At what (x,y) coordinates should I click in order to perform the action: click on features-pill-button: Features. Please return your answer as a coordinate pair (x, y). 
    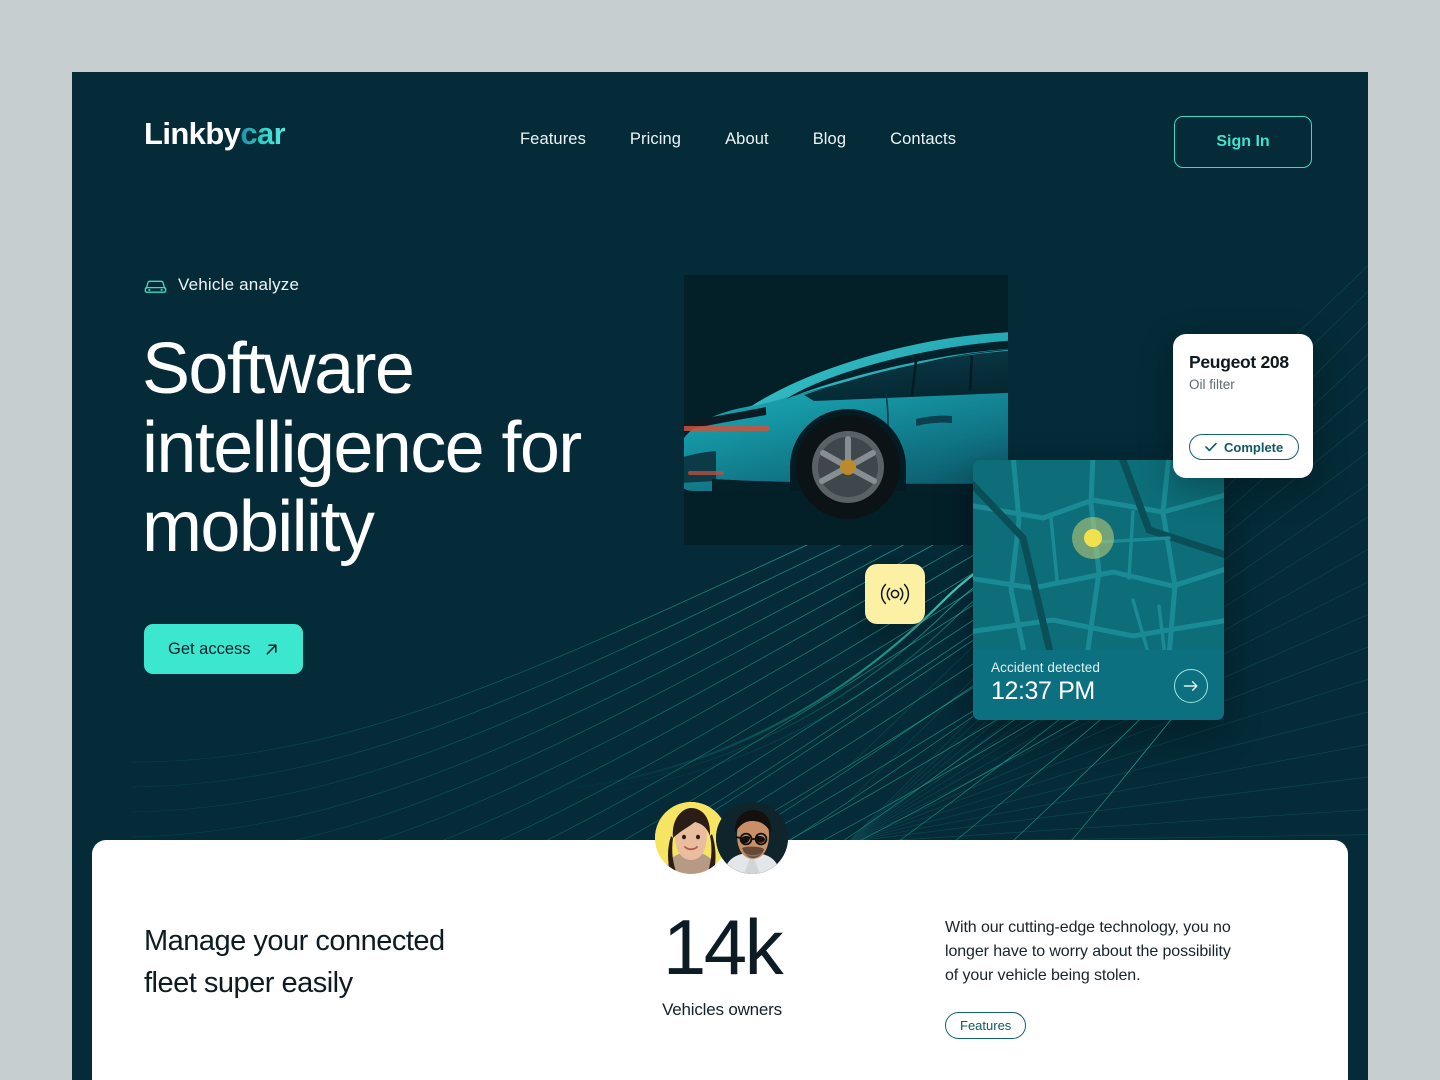
    Looking at the image, I should click on (986, 1025).